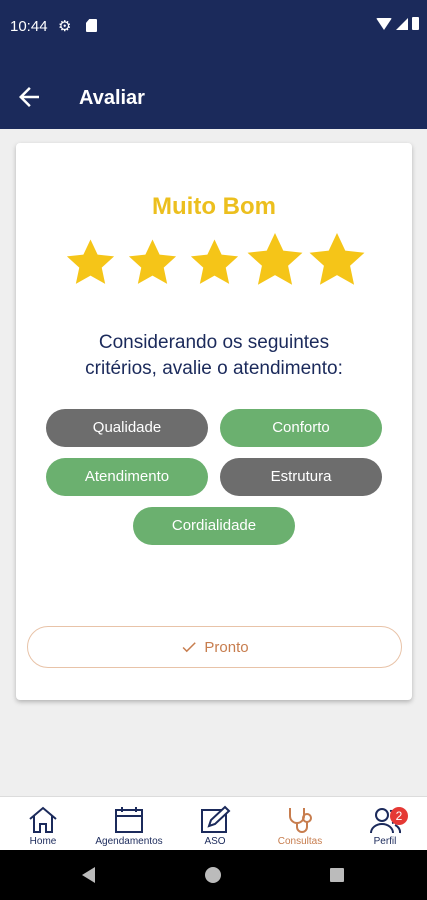 This screenshot has width=427, height=900. What do you see at coordinates (65, 26) in the screenshot?
I see `settings-icon: ⚙` at bounding box center [65, 26].